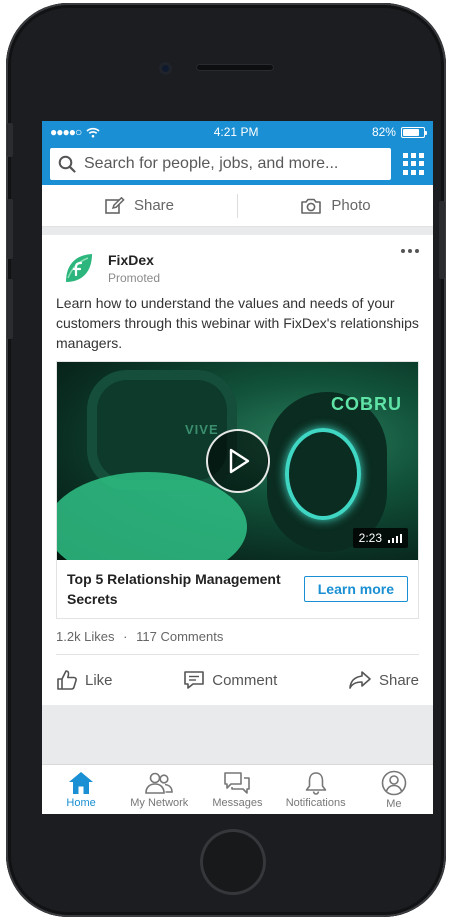 The height and width of the screenshot is (921, 452). Describe the element at coordinates (237, 782) in the screenshot. I see `messages-icon` at that location.